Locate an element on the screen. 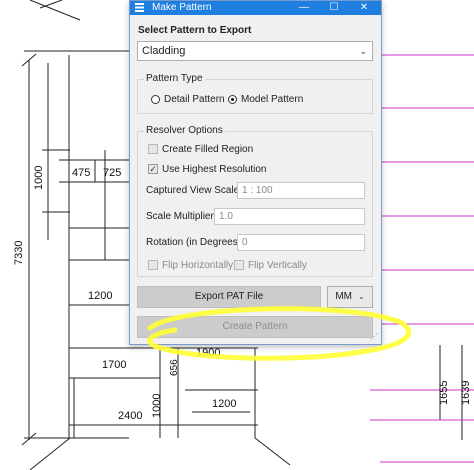 This screenshot has height=470, width=474. scale-multiplier-field: 1.0 is located at coordinates (289, 216).